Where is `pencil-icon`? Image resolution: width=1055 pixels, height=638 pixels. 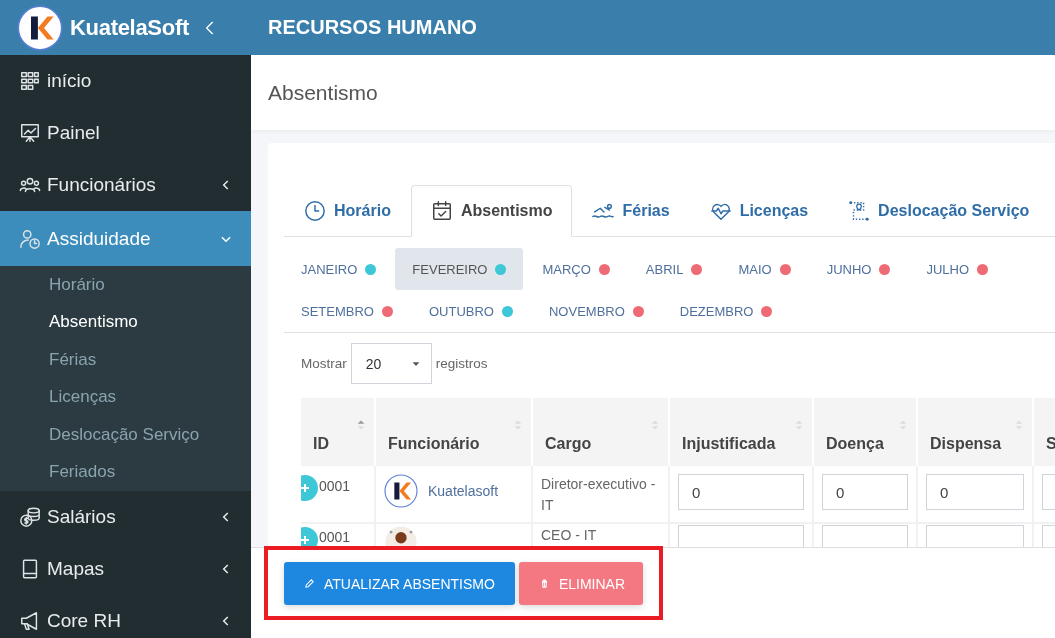 pencil-icon is located at coordinates (309, 583).